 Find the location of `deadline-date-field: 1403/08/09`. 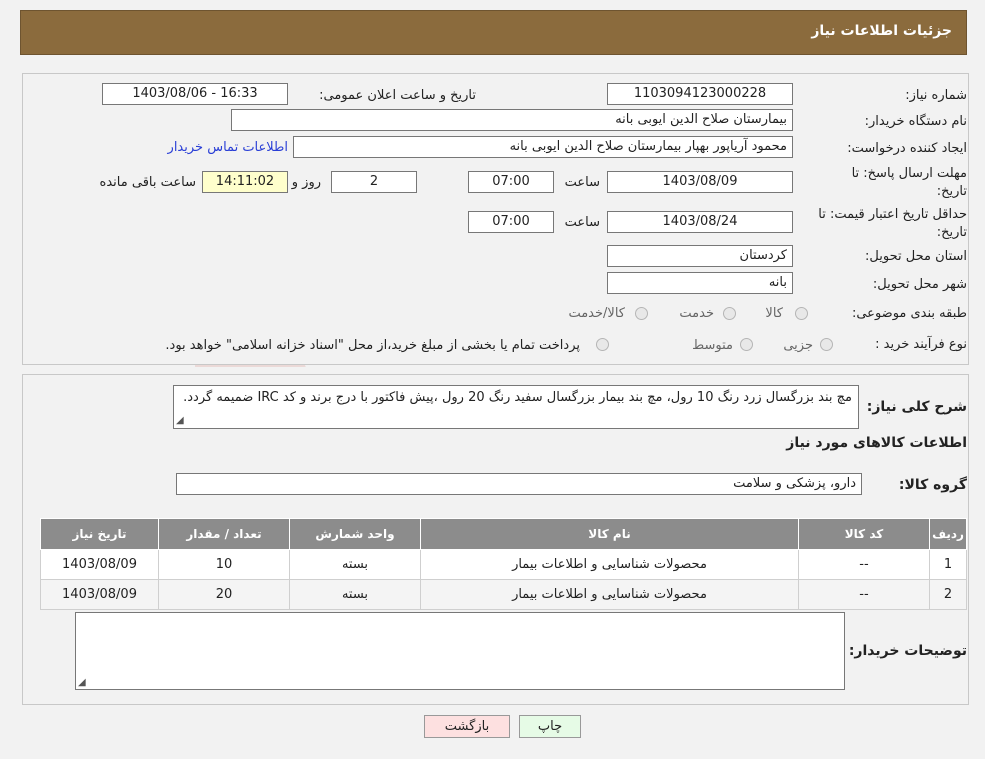

deadline-date-field: 1403/08/09 is located at coordinates (700, 182).